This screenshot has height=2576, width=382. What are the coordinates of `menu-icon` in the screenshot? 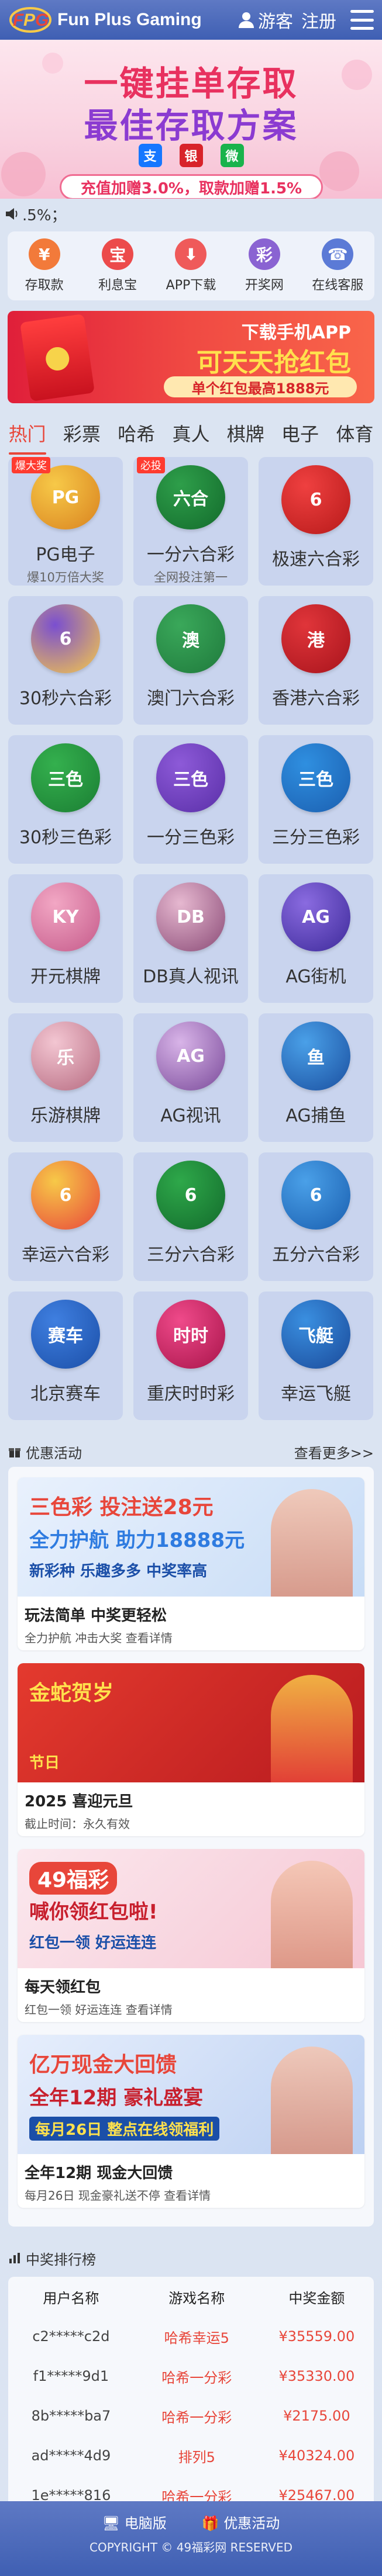 It's located at (362, 20).